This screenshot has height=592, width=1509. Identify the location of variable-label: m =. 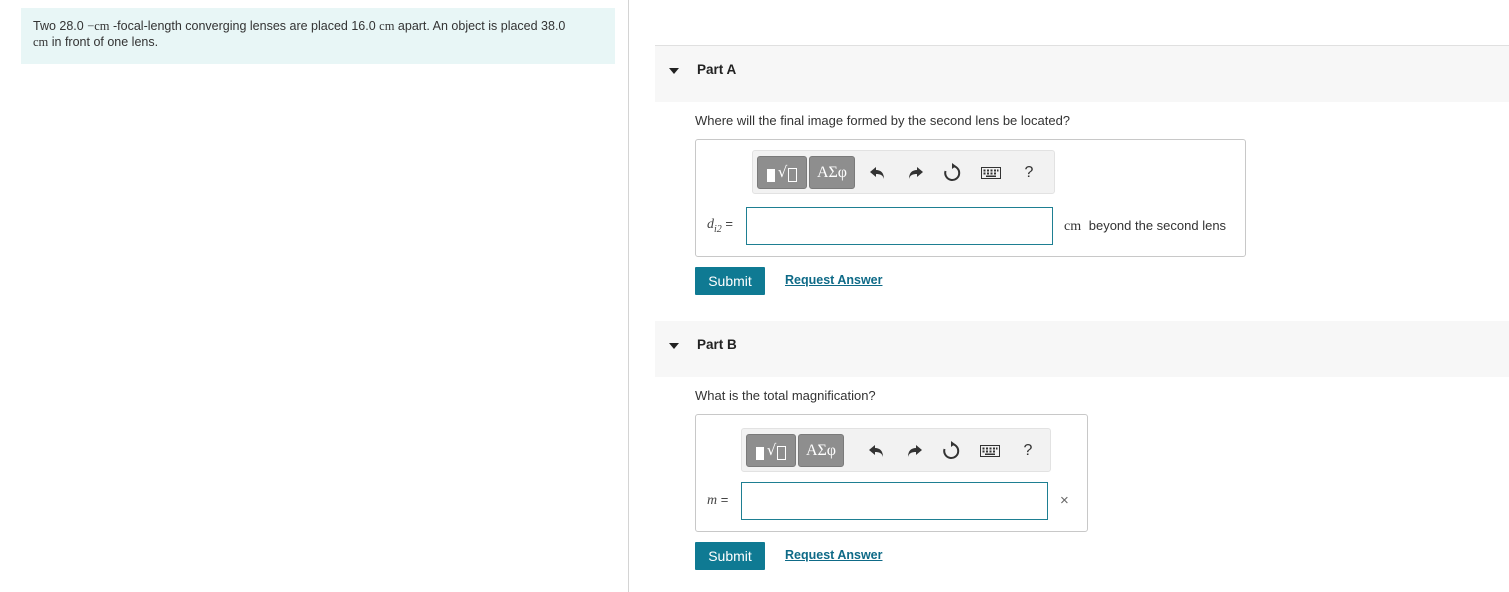
(718, 500).